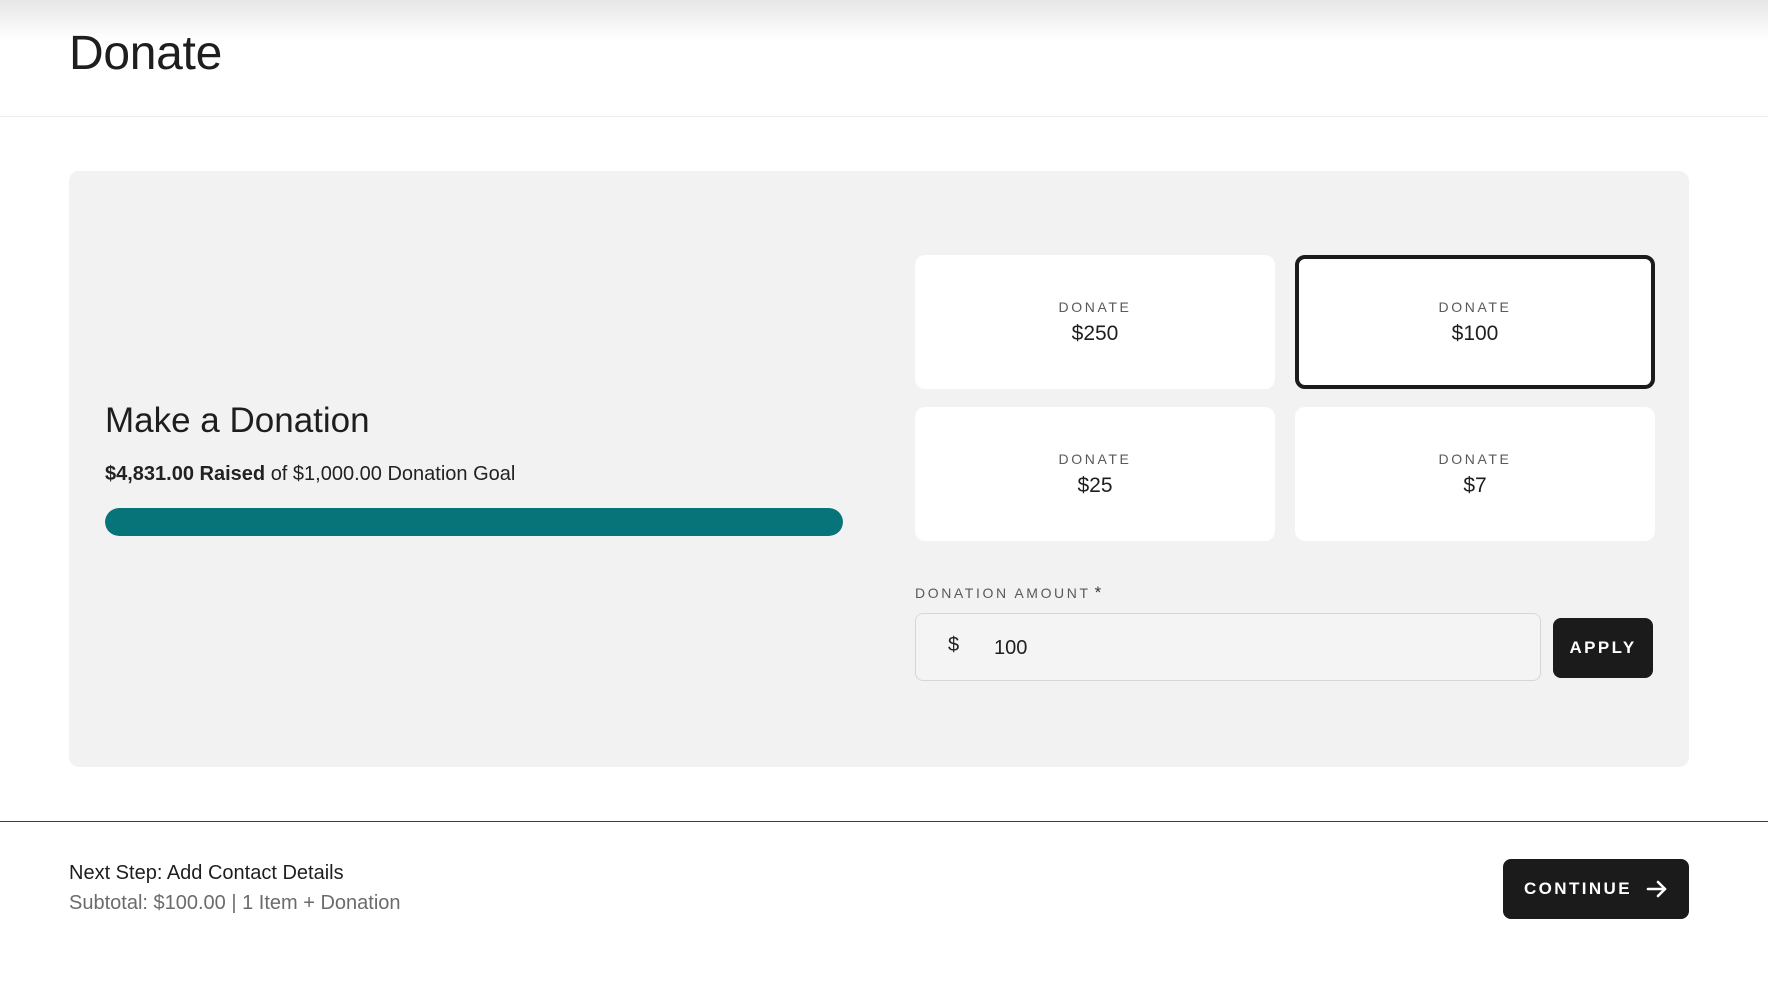  What do you see at coordinates (393, 474) in the screenshot?
I see `goal-text: of $1,000.00 Donation Goal` at bounding box center [393, 474].